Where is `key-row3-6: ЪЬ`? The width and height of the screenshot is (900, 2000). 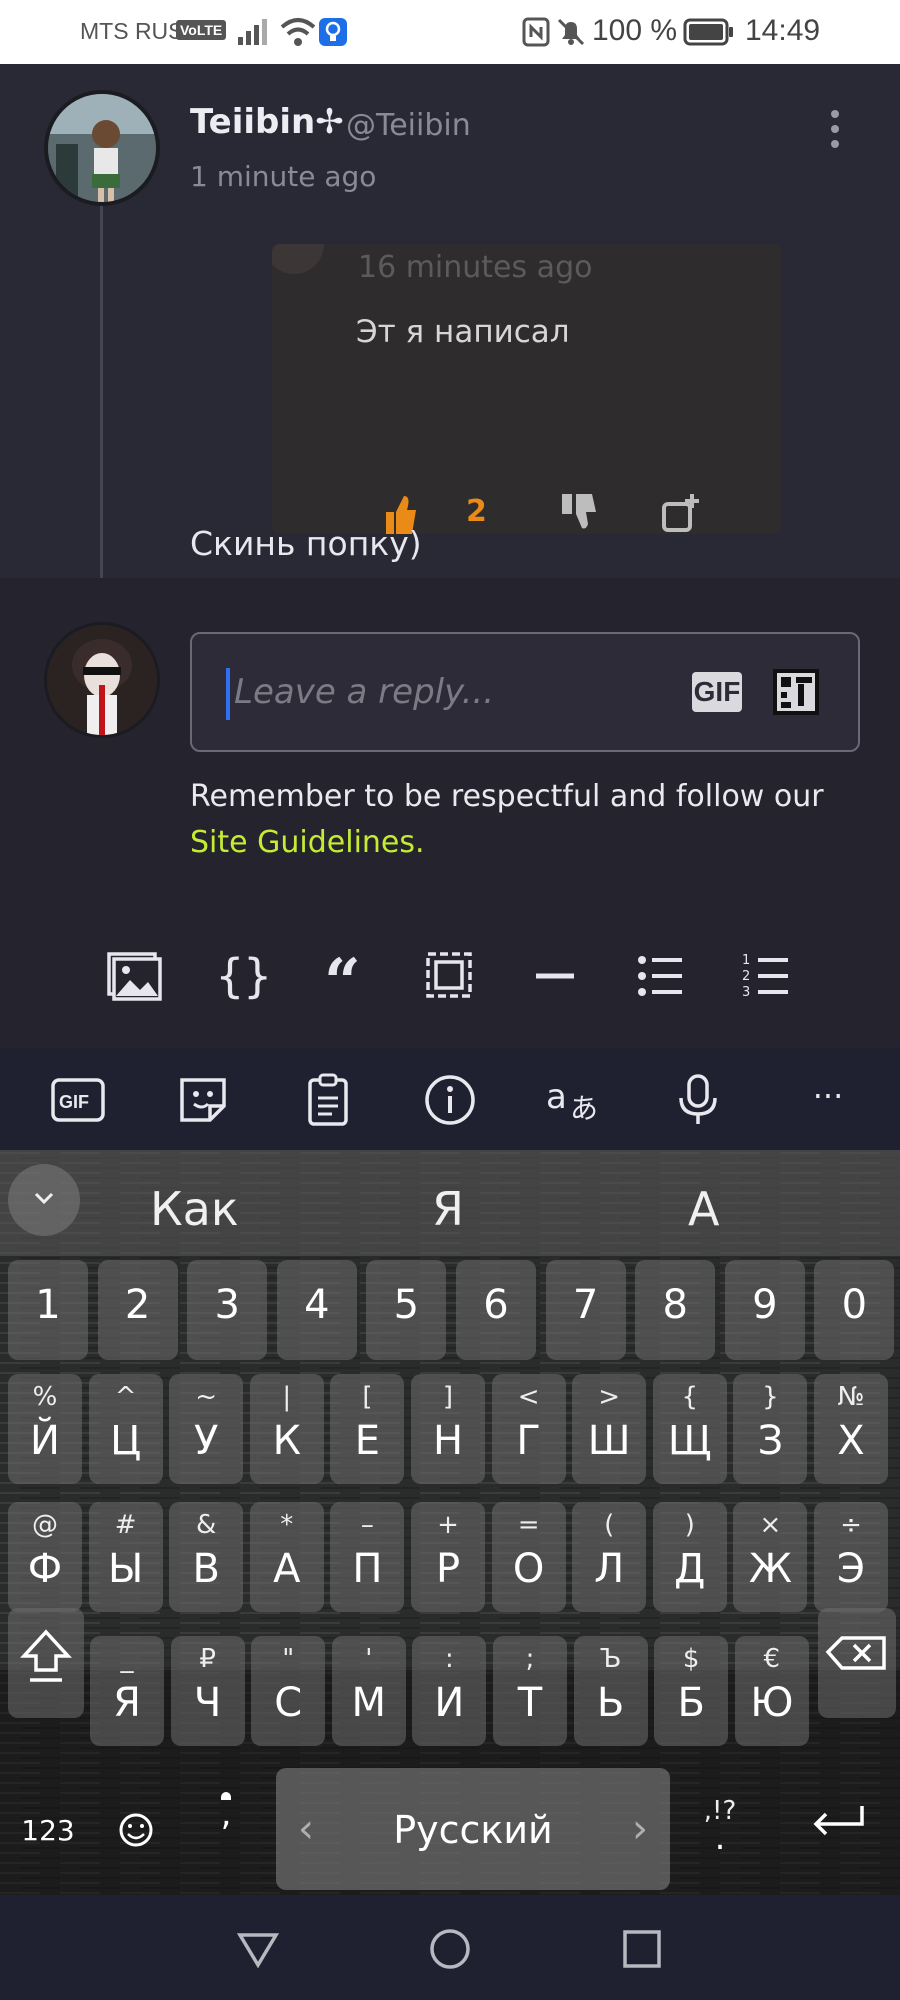 key-row3-6: ЪЬ is located at coordinates (610, 1691).